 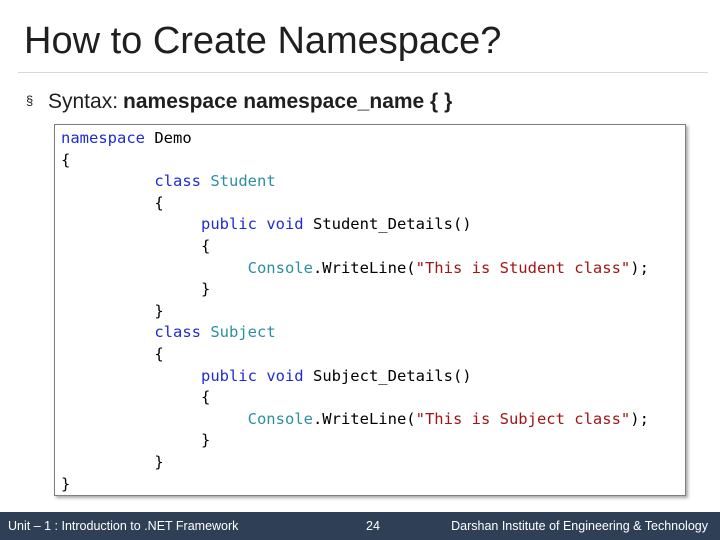 What do you see at coordinates (263, 41) in the screenshot?
I see `slide-title: How to Create Namespace?` at bounding box center [263, 41].